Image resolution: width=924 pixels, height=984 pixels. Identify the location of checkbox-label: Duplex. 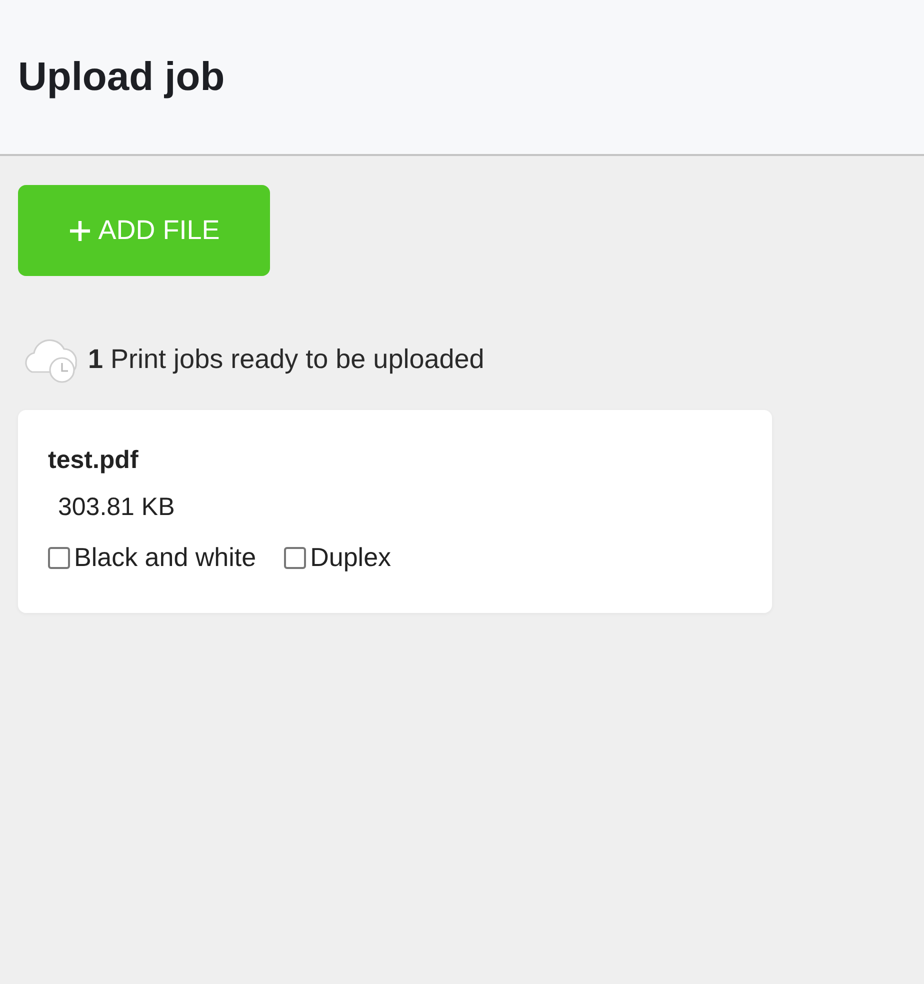
(351, 557).